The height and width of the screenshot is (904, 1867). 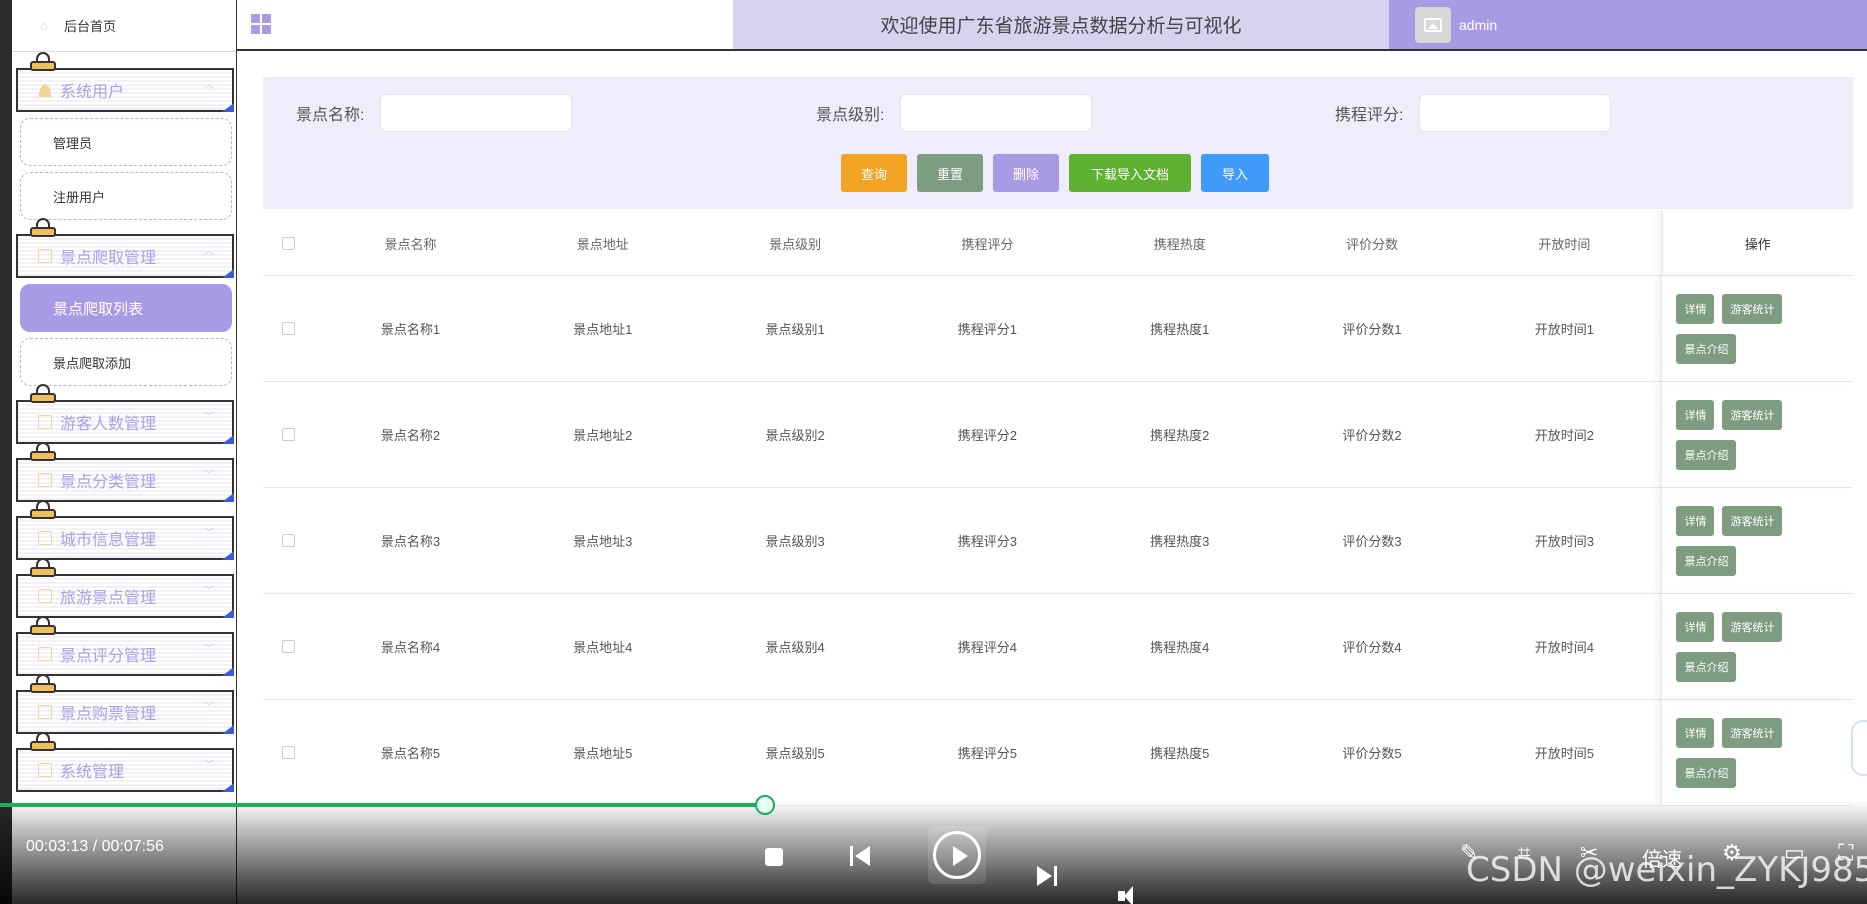 I want to click on search-input-level, so click(x=996, y=113).